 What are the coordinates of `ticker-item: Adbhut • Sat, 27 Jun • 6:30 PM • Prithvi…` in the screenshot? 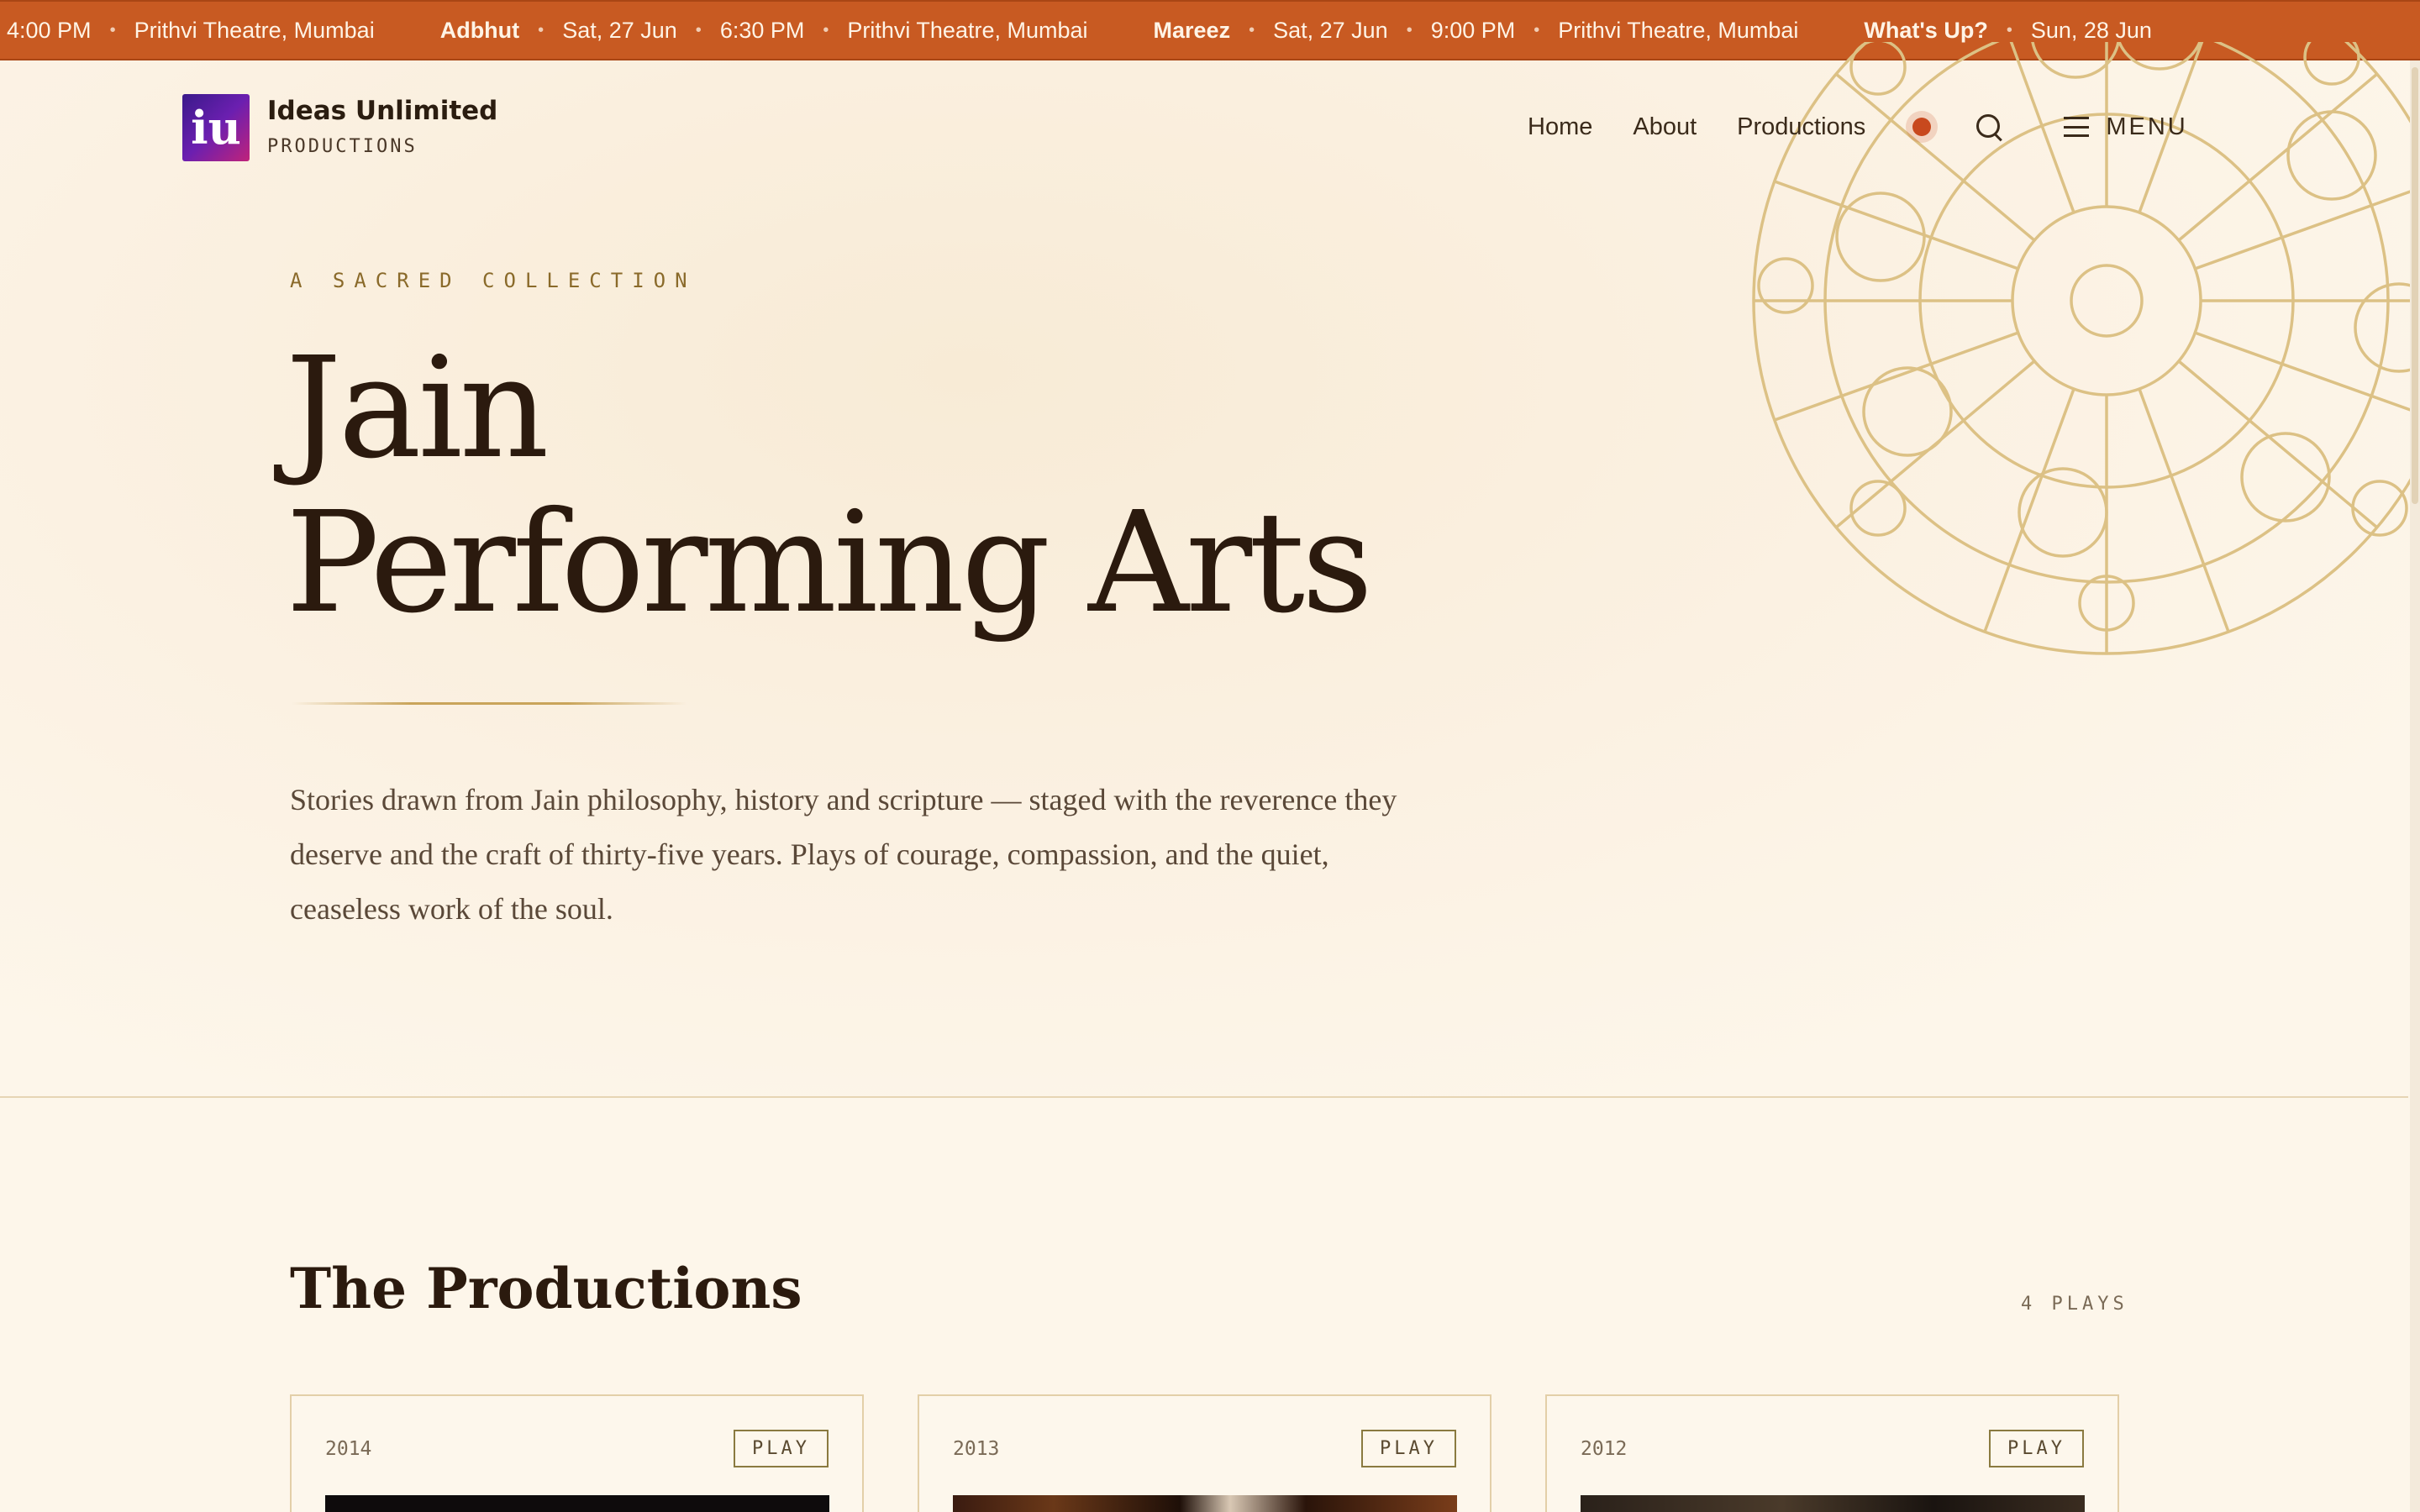 It's located at (761, 31).